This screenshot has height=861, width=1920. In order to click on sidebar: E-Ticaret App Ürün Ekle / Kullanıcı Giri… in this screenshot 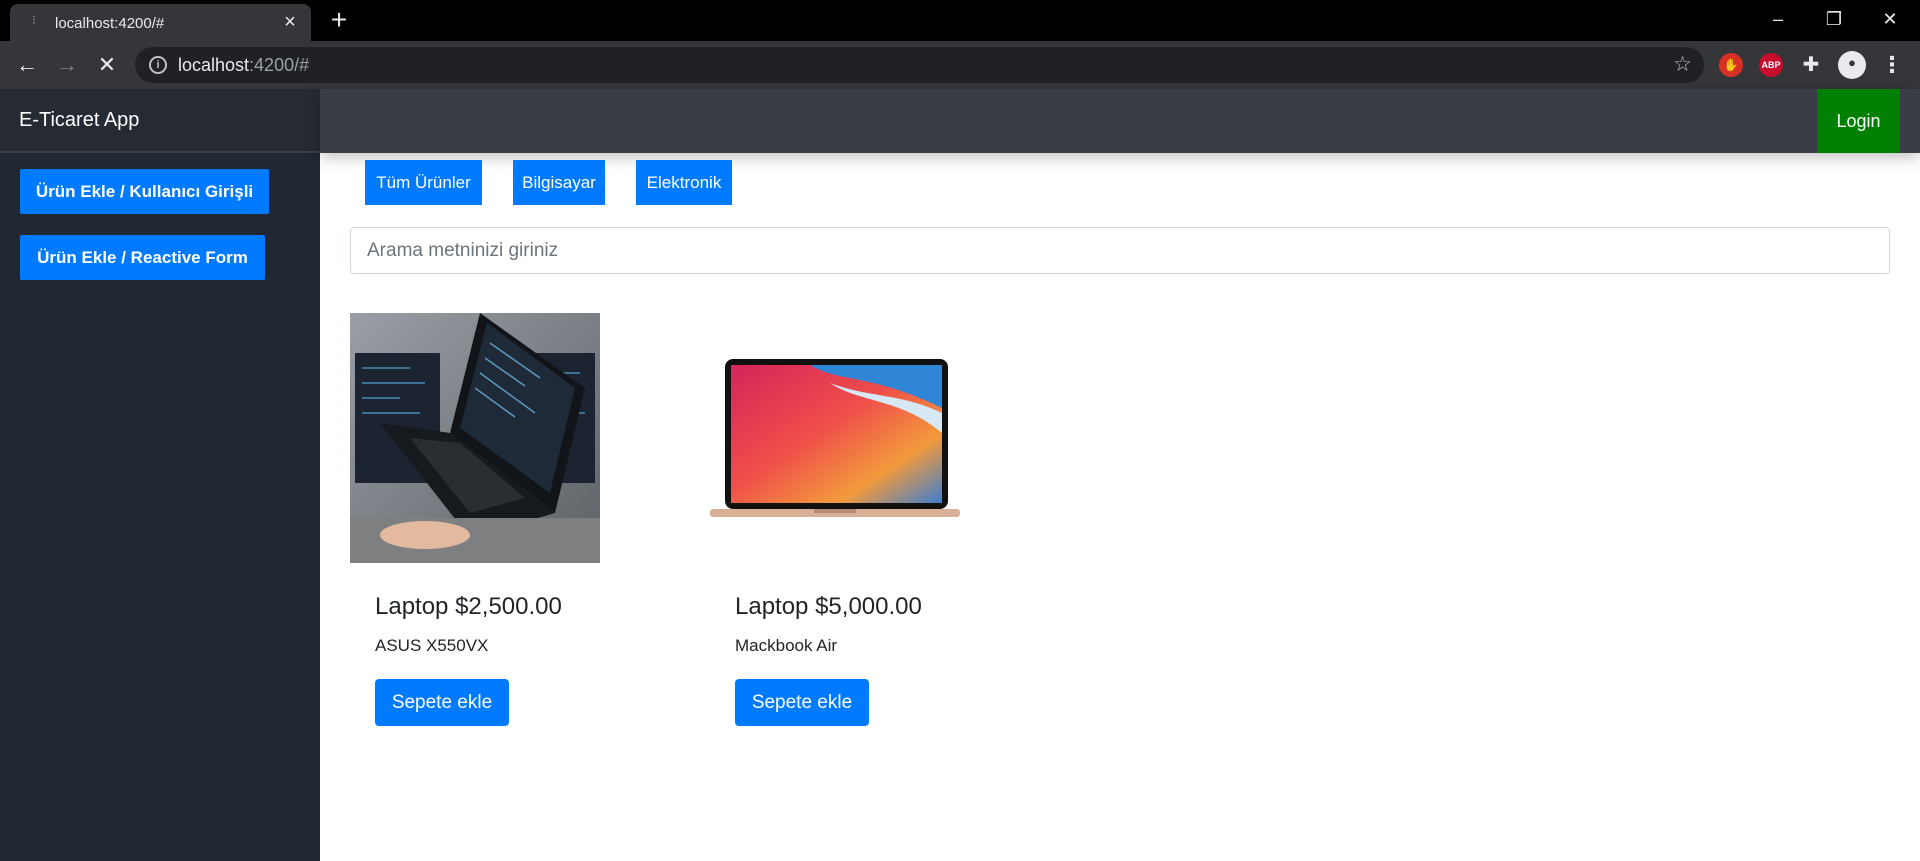, I will do `click(160, 475)`.